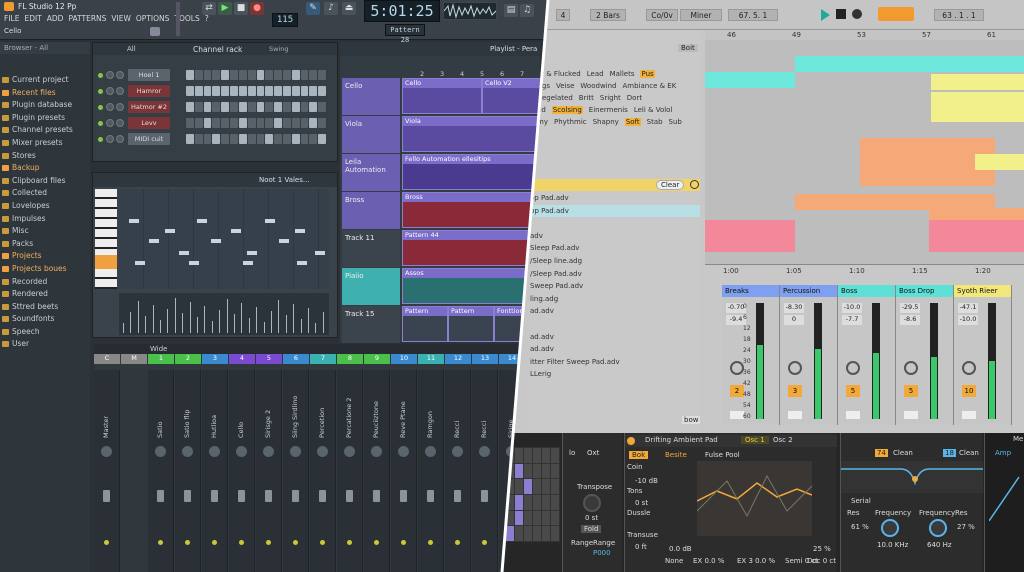 The image size is (1024, 572). I want to click on browser-item: Sttred beets, so click(45, 307).